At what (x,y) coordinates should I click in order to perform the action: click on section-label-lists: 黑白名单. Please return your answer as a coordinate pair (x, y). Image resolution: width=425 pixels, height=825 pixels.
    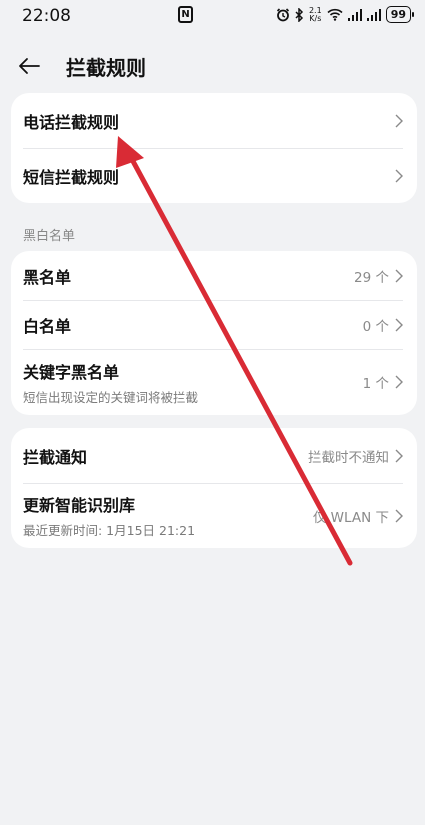
    Looking at the image, I should click on (49, 236).